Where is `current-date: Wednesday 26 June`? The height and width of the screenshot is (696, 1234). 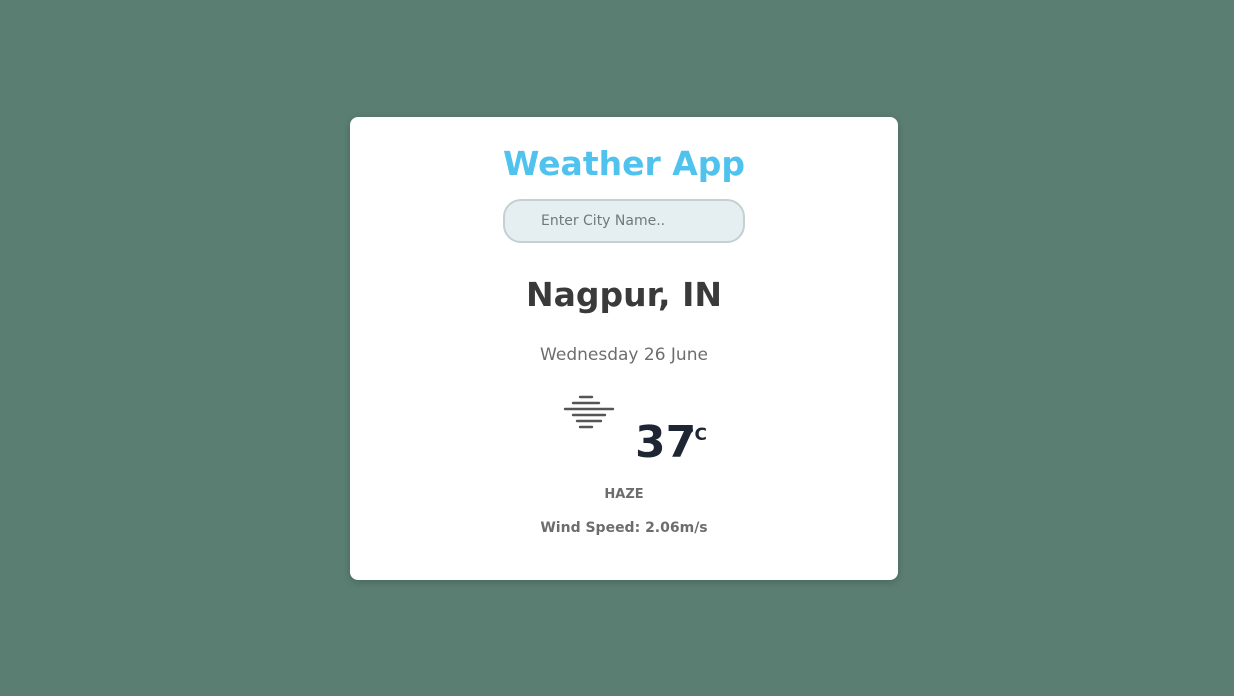 current-date: Wednesday 26 June is located at coordinates (624, 355).